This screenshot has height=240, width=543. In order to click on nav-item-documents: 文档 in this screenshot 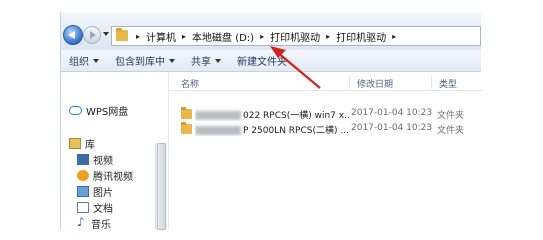, I will do `click(95, 207)`.